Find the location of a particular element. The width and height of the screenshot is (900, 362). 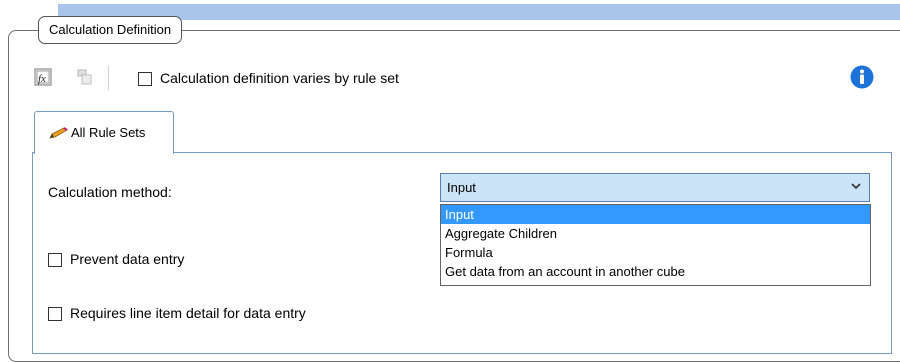

selected-value: Input is located at coordinates (461, 187).